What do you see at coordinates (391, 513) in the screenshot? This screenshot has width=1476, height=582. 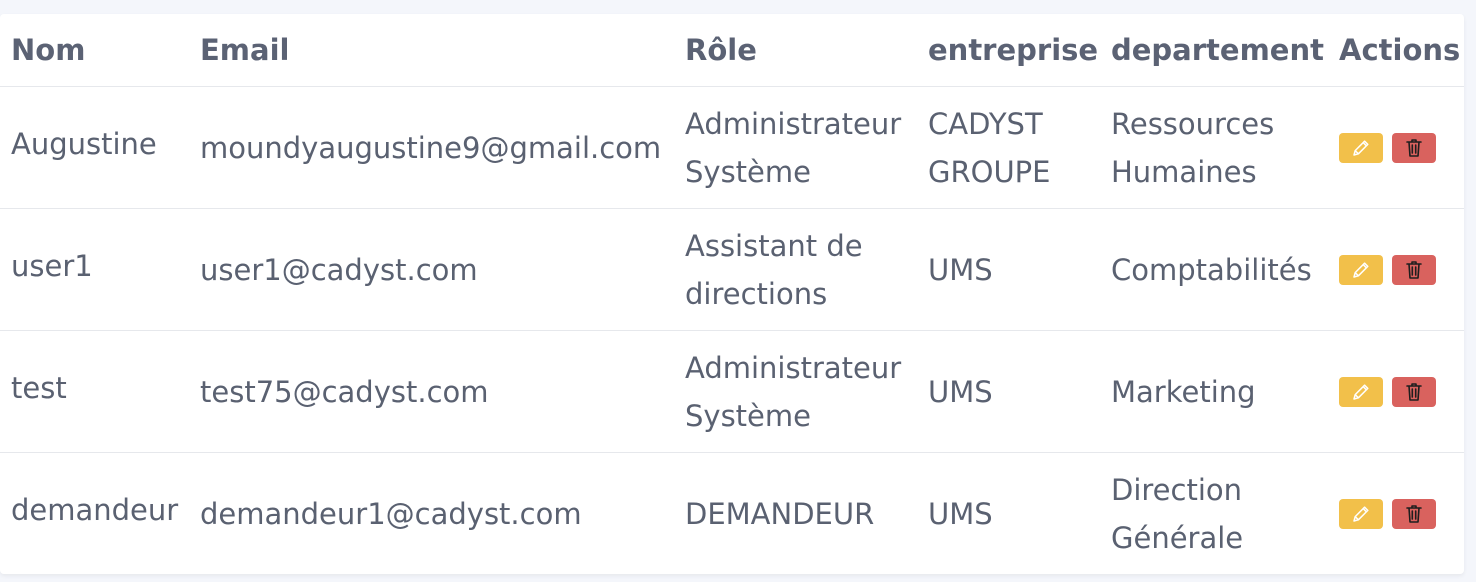 I see `cell-email: demandeur1@cadyst.com` at bounding box center [391, 513].